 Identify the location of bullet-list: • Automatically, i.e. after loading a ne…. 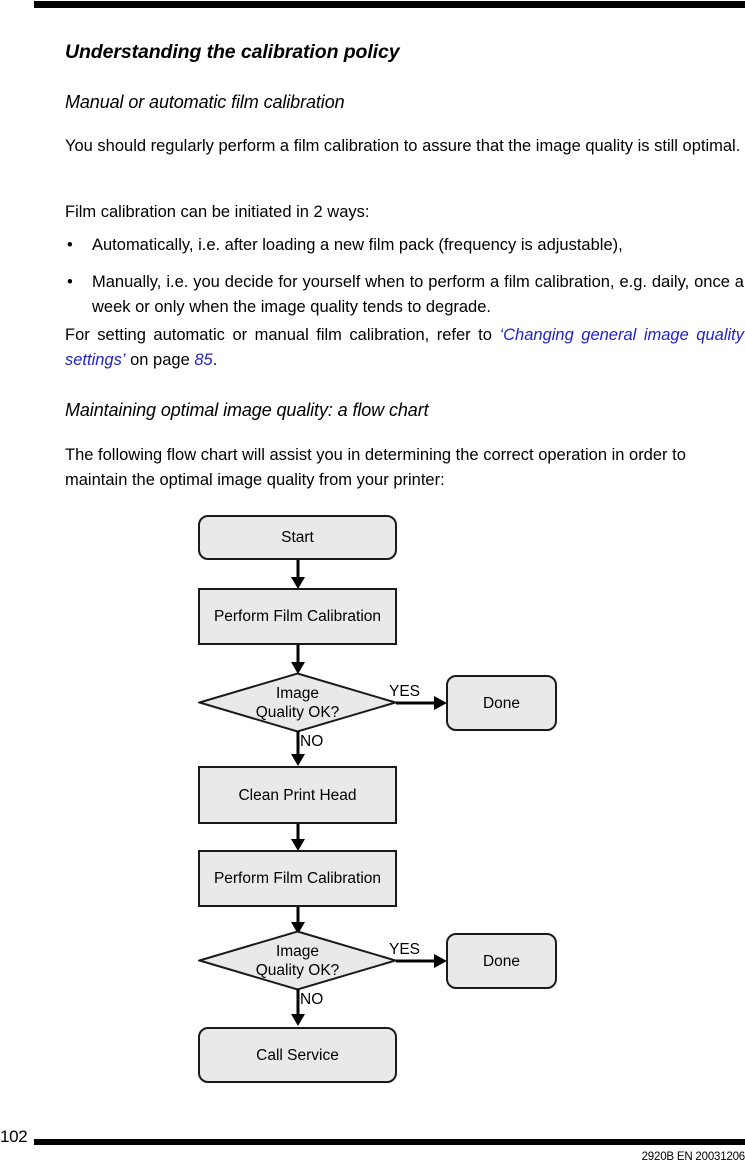
(404, 282).